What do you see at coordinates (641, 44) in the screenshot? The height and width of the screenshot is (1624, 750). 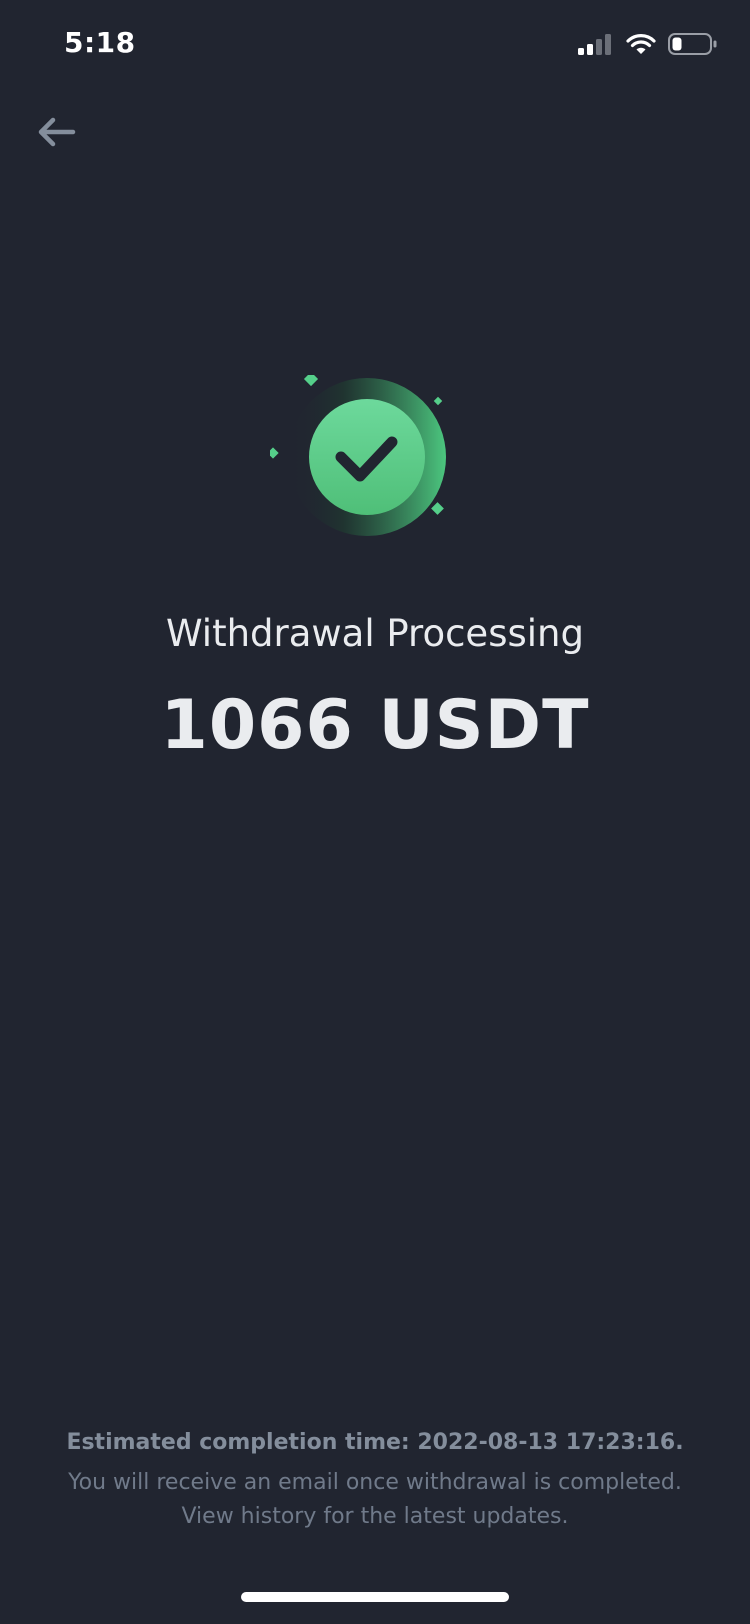 I see `wifi-icon` at bounding box center [641, 44].